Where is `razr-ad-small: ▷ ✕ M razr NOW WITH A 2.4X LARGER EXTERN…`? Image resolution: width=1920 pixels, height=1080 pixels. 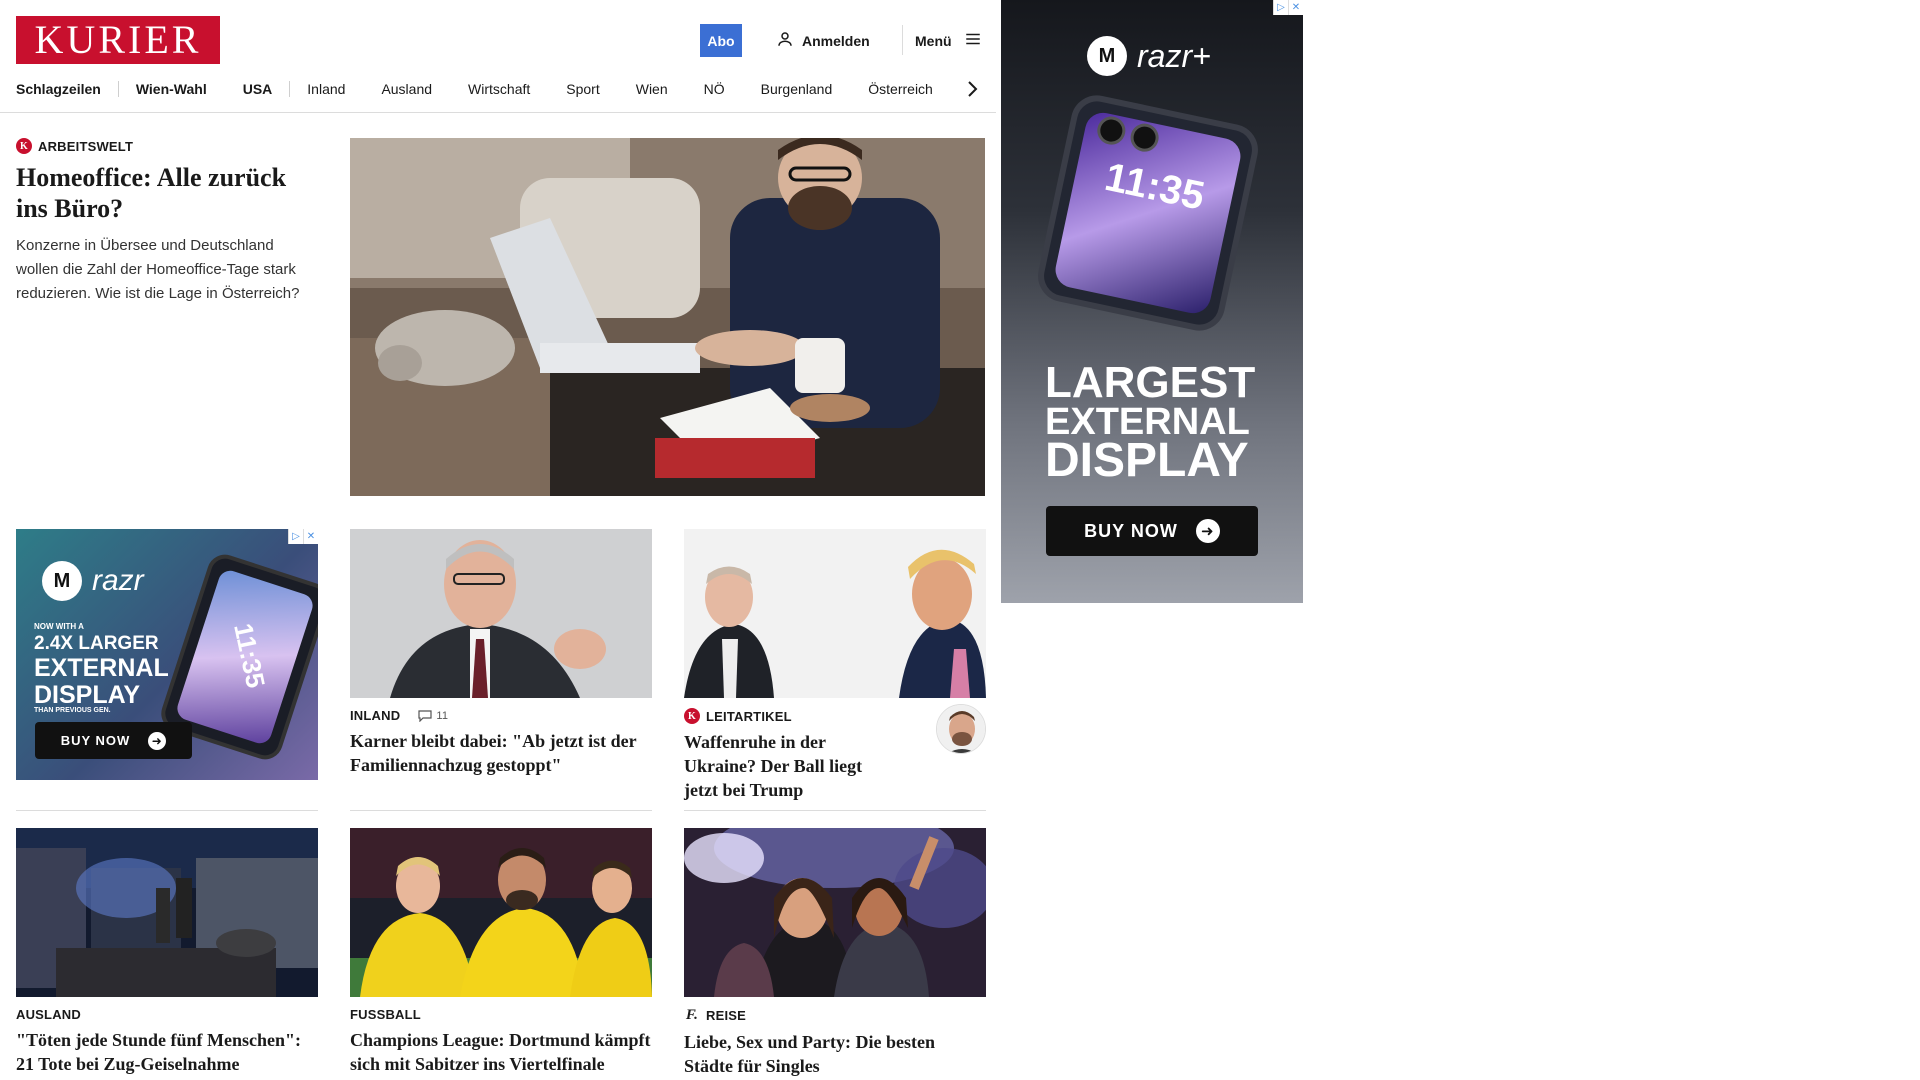
razr-ad-small: ▷ ✕ M razr NOW WITH A 2.4X LARGER EXTERN… is located at coordinates (167, 654).